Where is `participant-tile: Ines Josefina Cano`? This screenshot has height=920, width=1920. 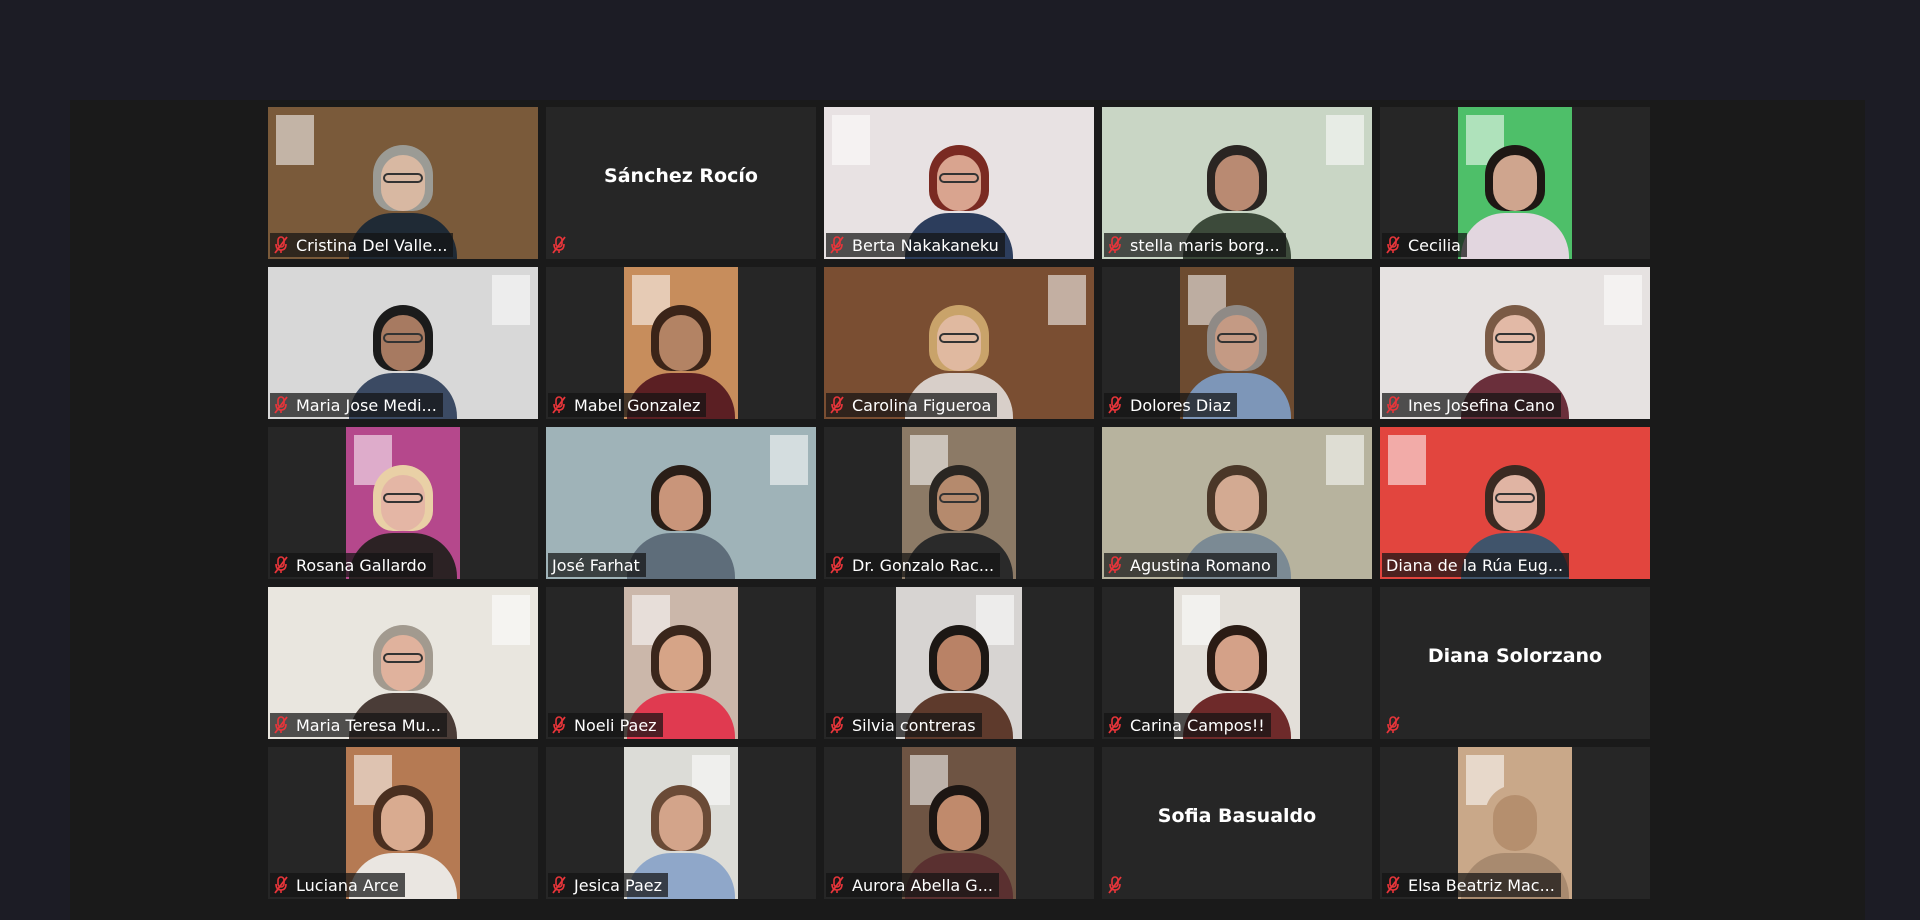 participant-tile: Ines Josefina Cano is located at coordinates (1515, 343).